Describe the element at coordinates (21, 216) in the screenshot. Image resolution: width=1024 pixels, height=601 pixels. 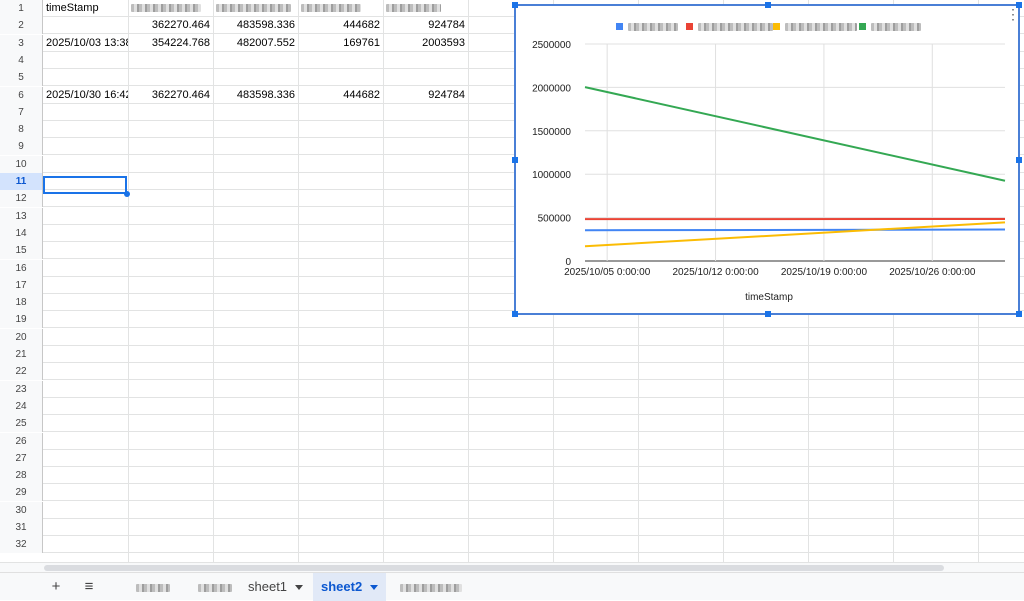
I see `row-header: 13` at that location.